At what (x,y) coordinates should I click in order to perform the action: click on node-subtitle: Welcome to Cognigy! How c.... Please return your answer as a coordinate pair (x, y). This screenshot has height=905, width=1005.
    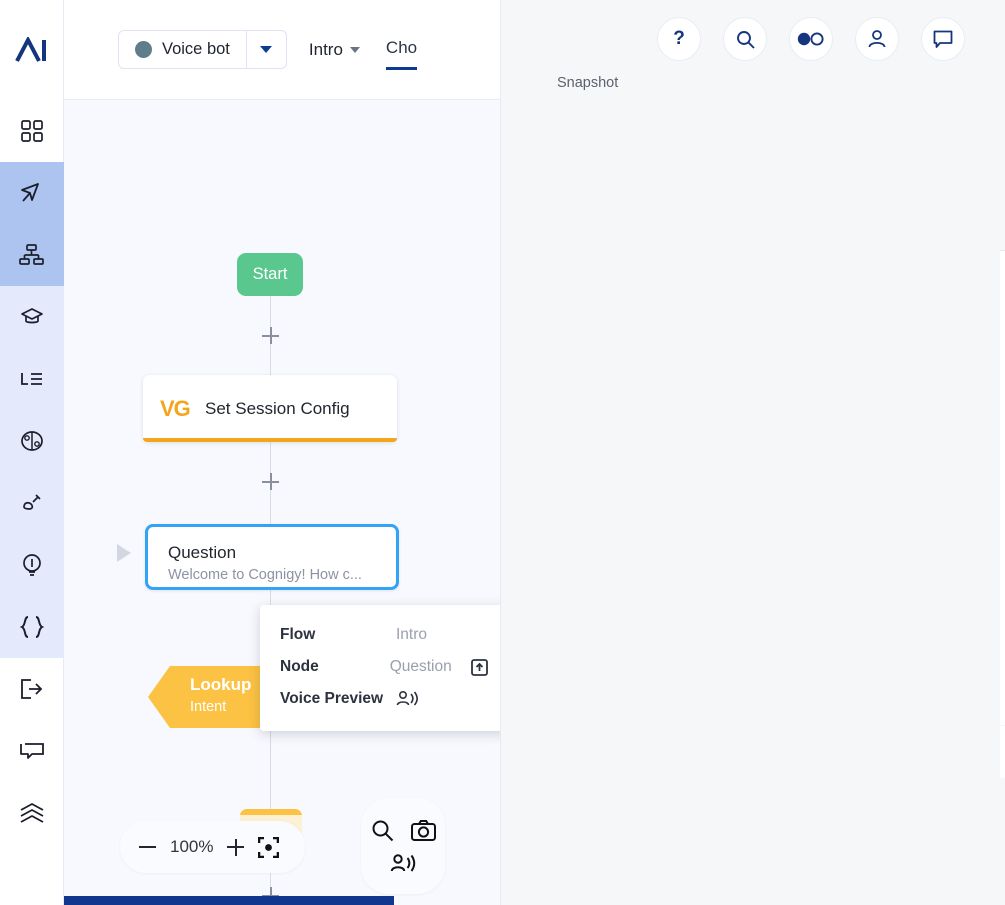
    Looking at the image, I should click on (265, 575).